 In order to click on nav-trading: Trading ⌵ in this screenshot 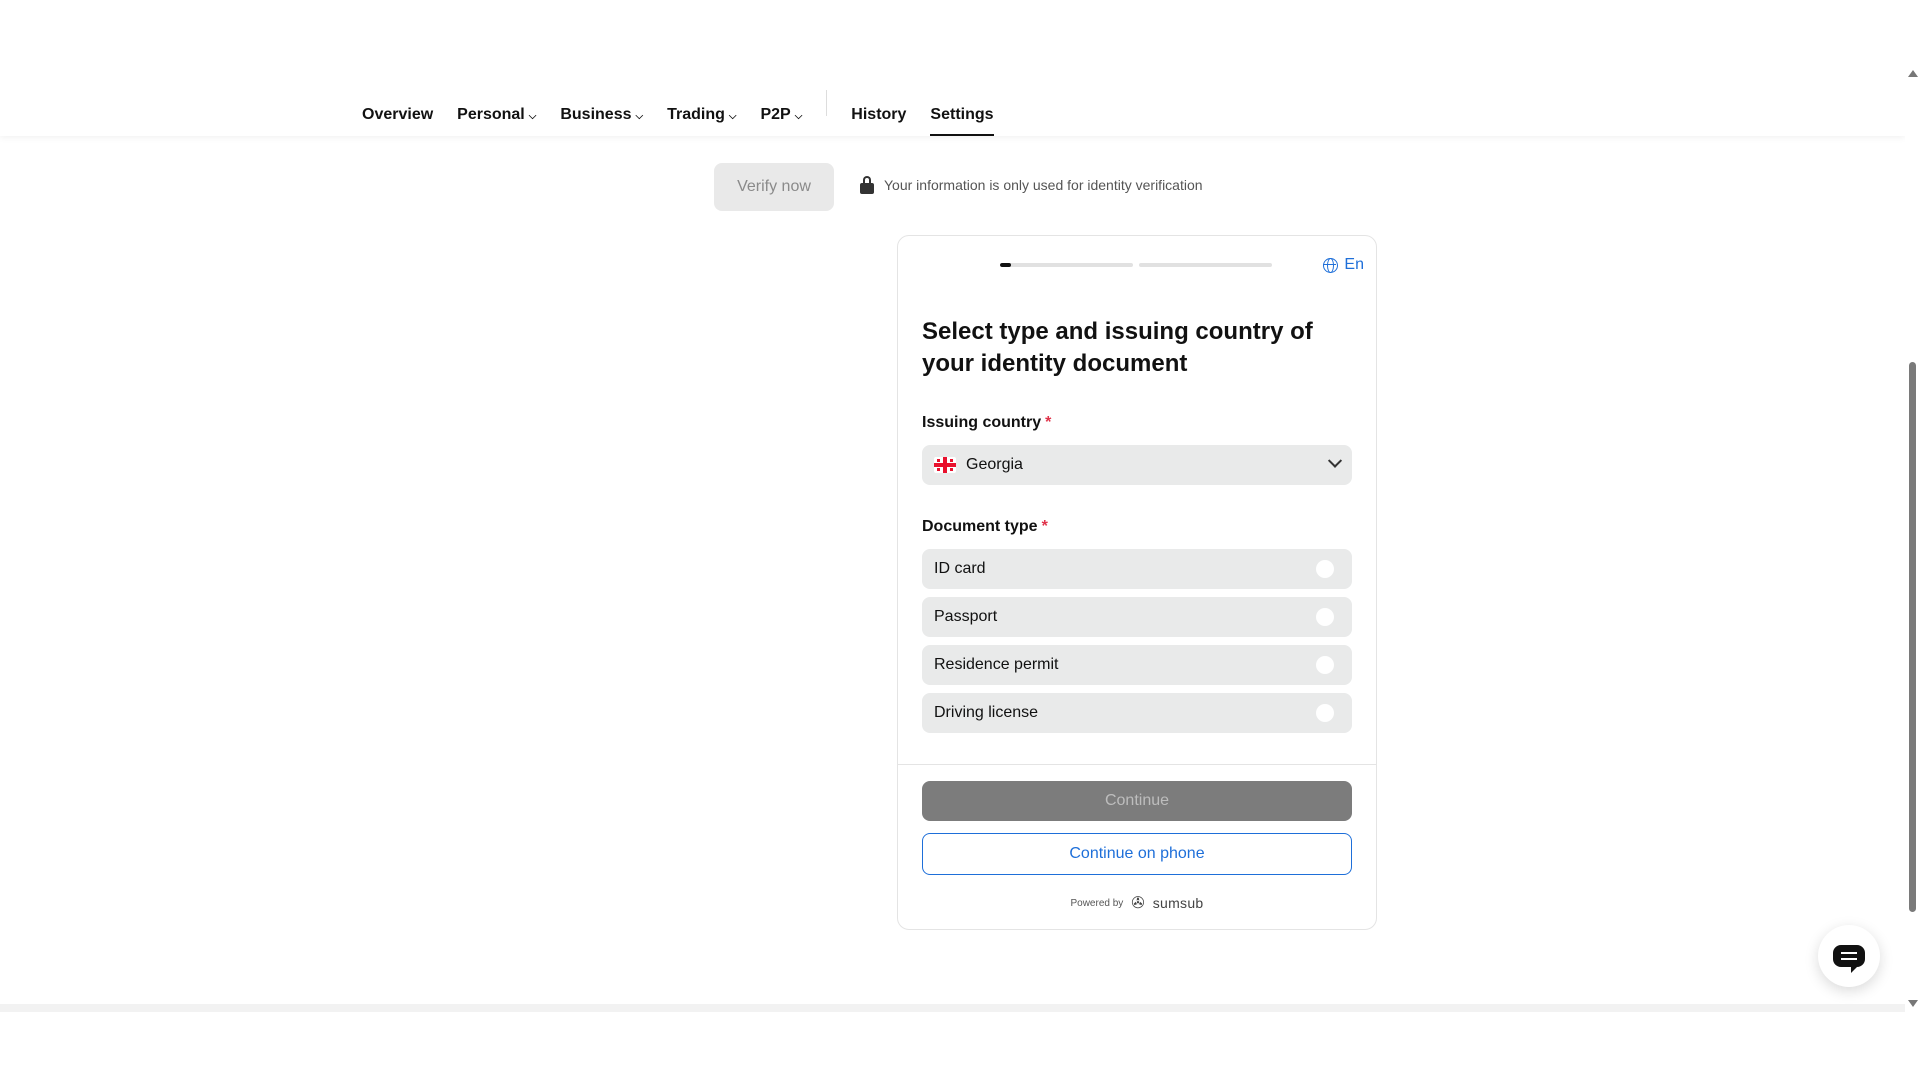, I will do `click(701, 112)`.